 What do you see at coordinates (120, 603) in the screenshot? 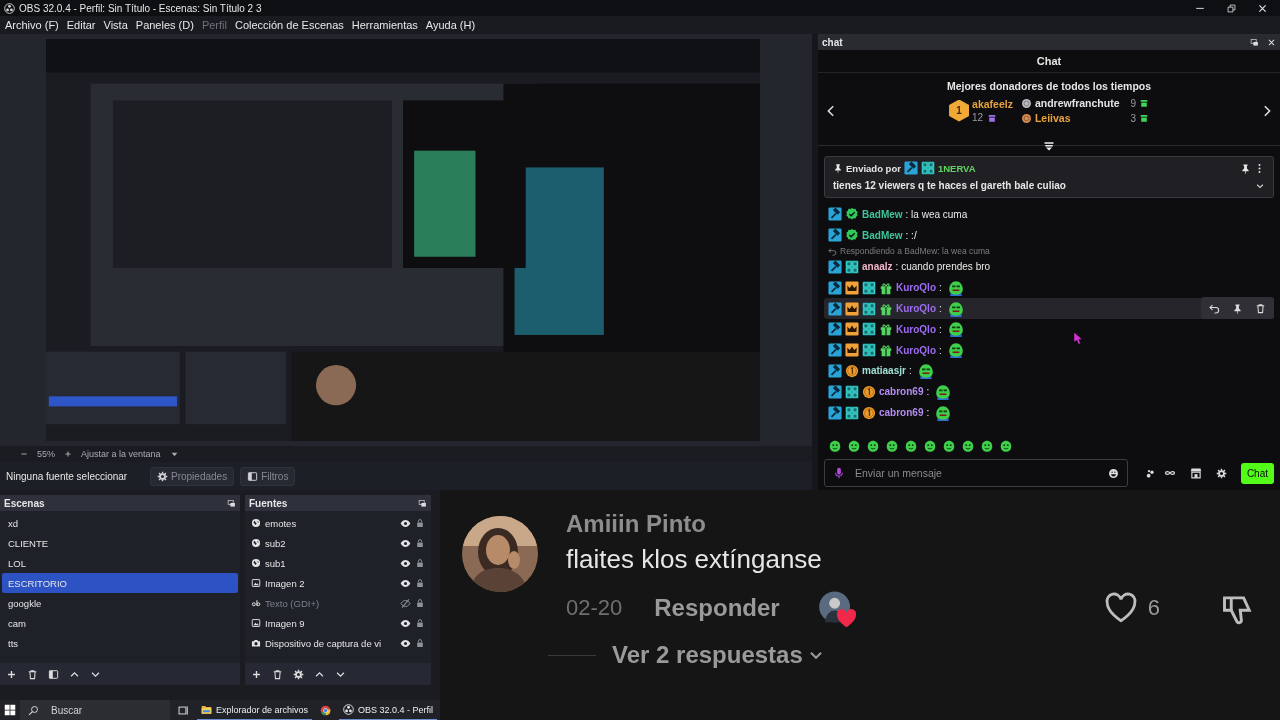
I see `scene-item: googkle` at bounding box center [120, 603].